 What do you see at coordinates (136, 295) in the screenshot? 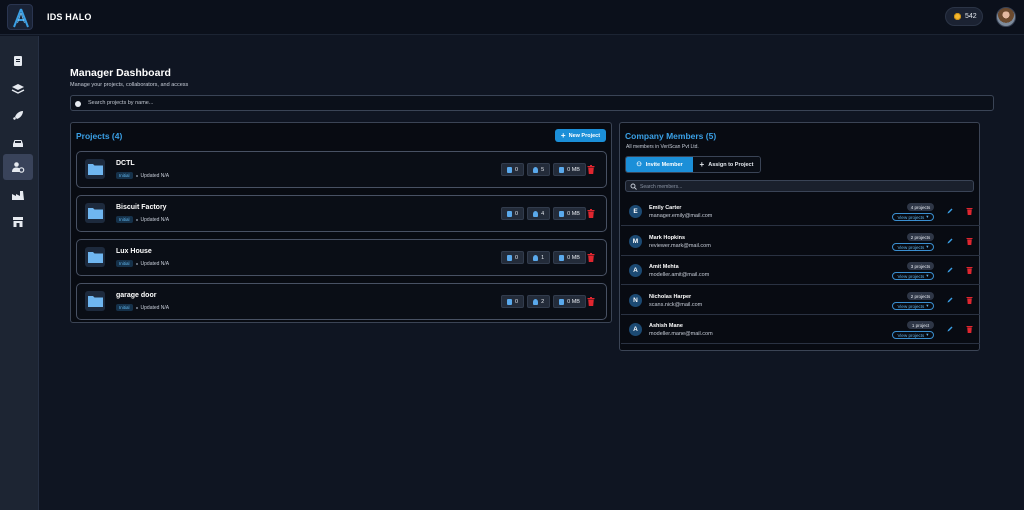
I see `project-name: garage door` at bounding box center [136, 295].